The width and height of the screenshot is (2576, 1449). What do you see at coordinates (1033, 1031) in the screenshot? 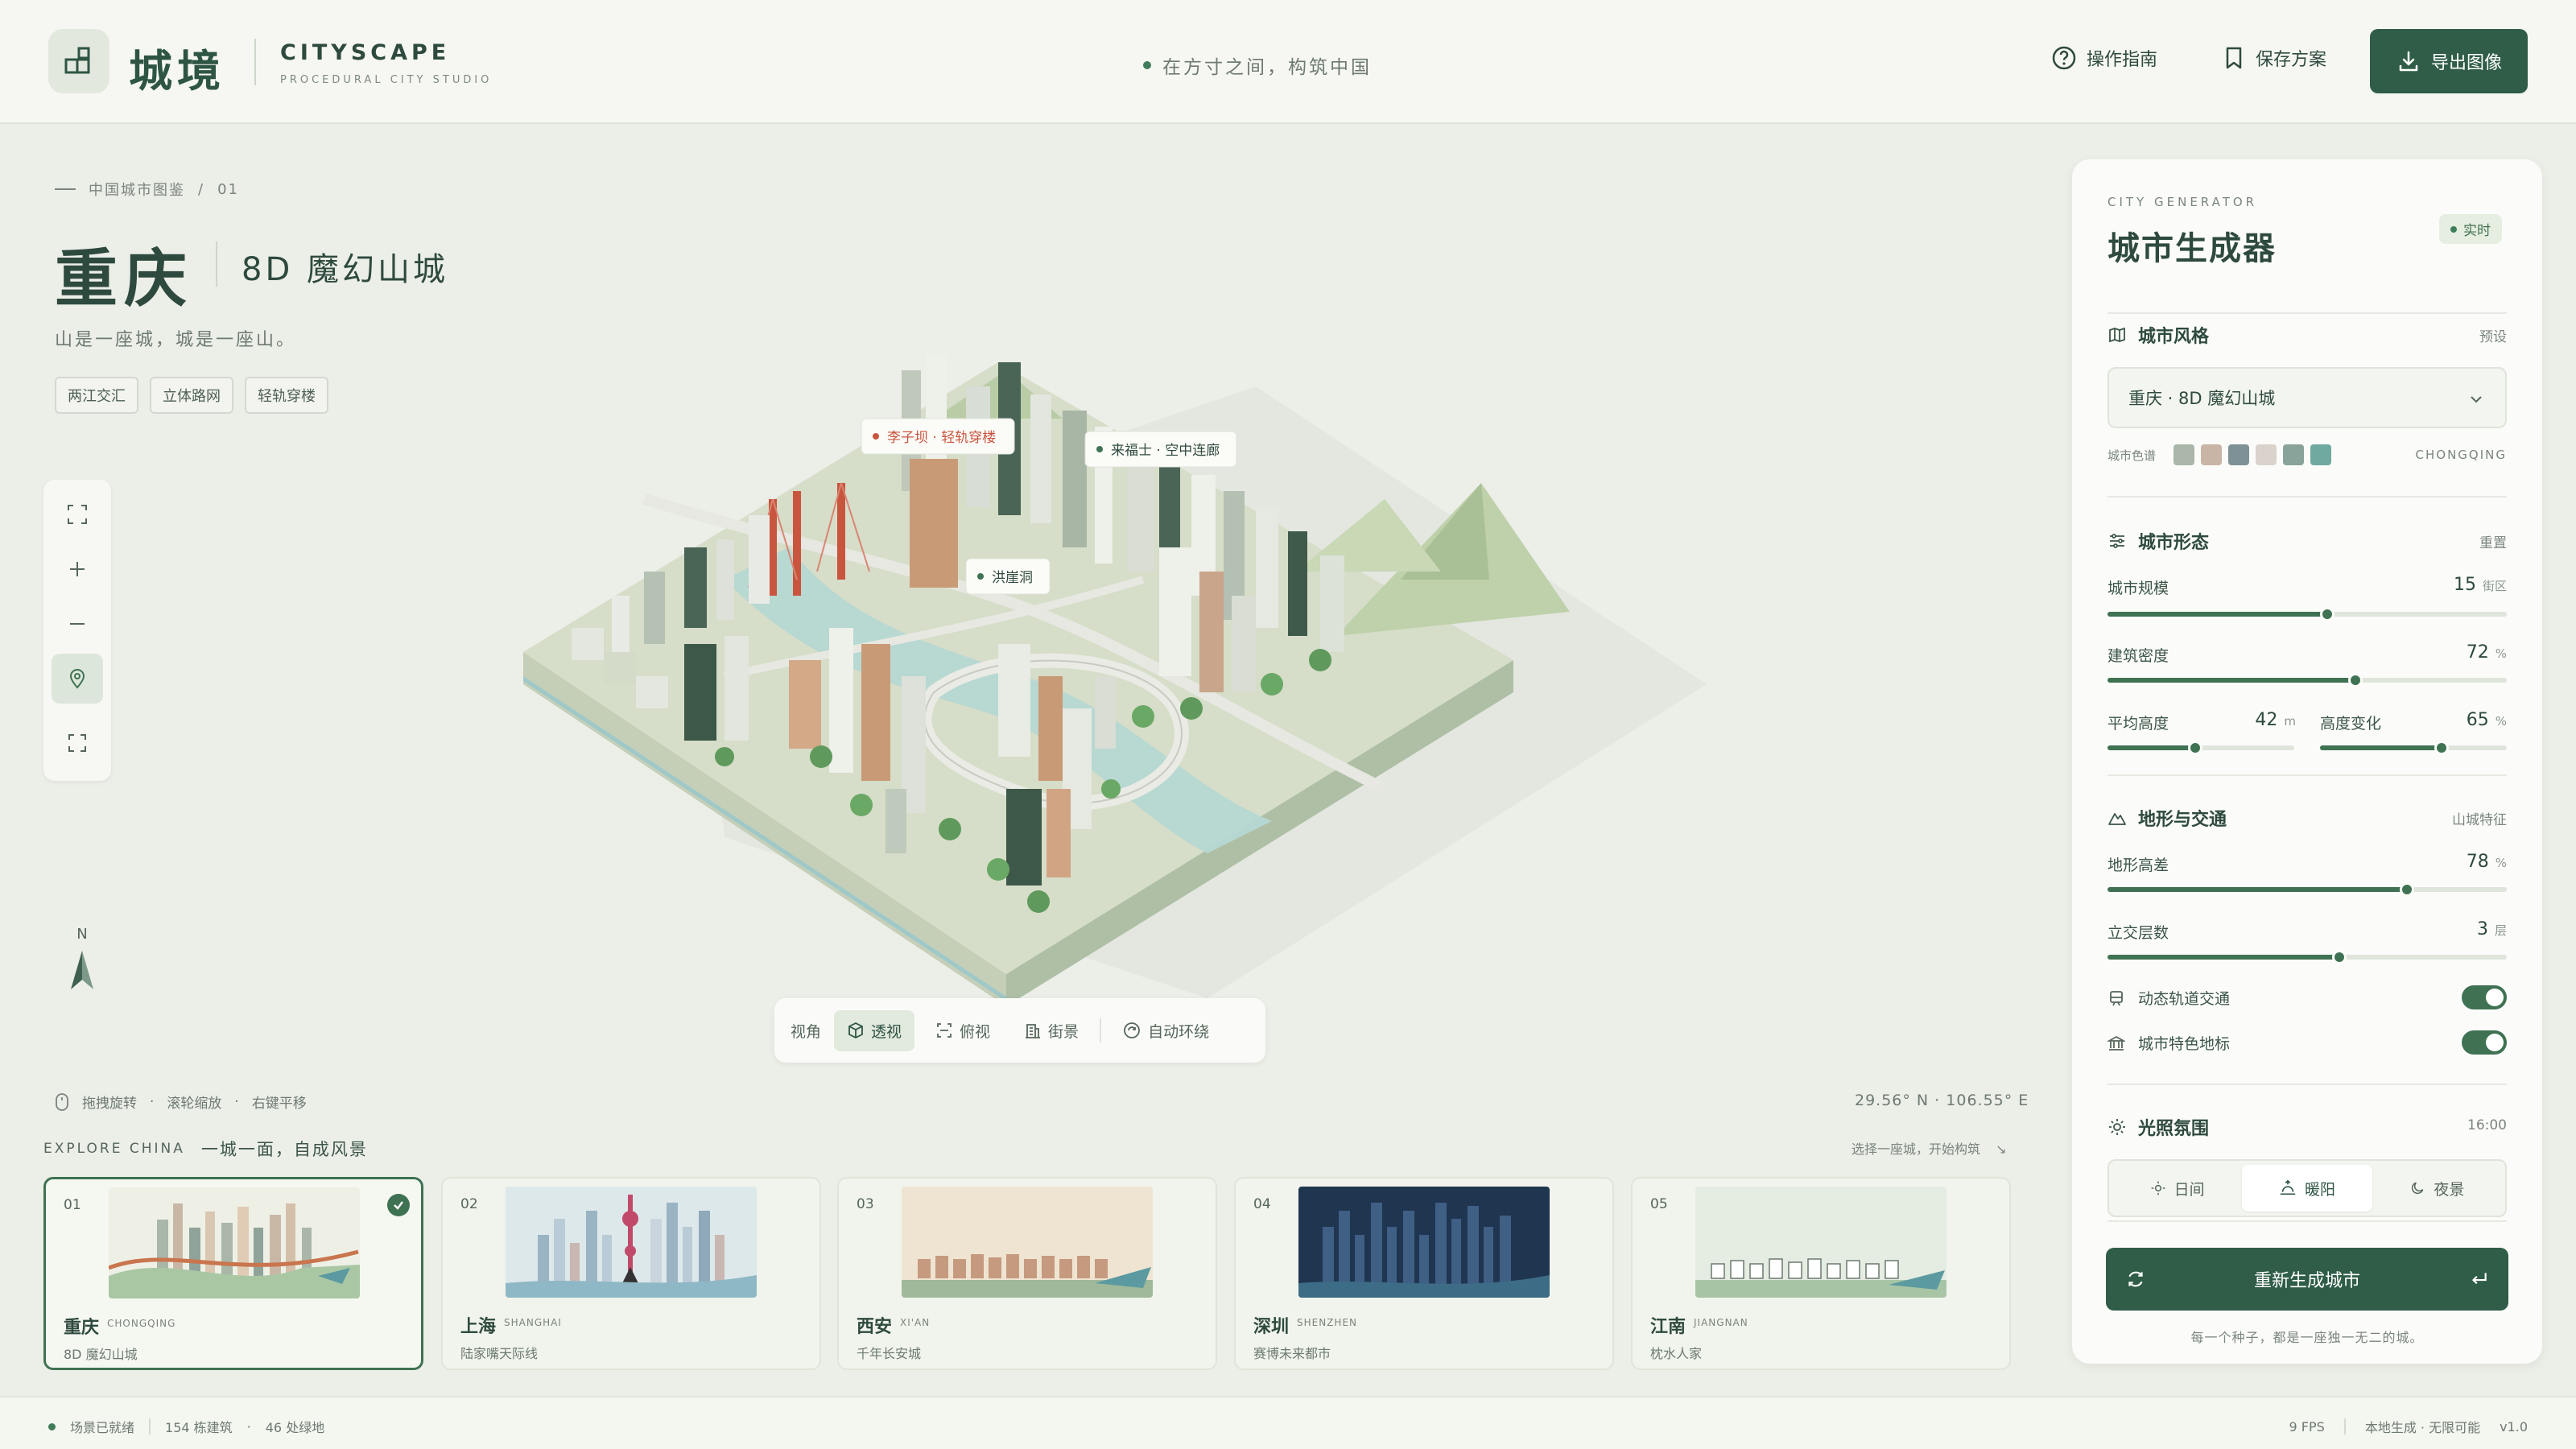
I see `building-icon` at bounding box center [1033, 1031].